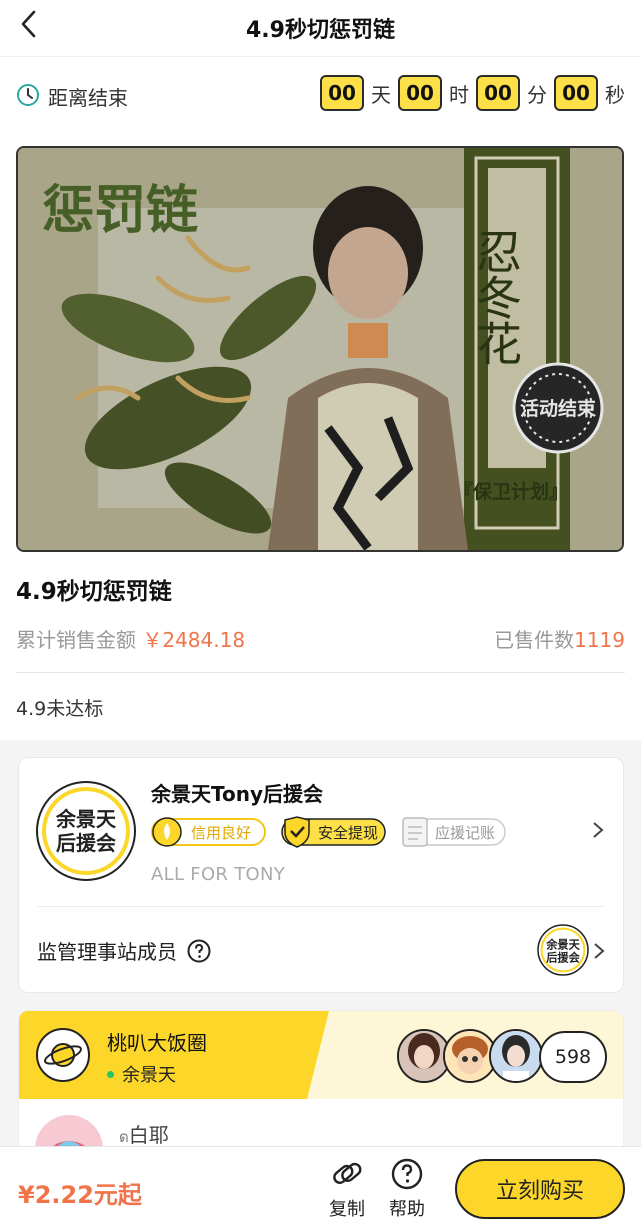 The width and height of the screenshot is (641, 1229). I want to click on product-note: 4.9未达标, so click(60, 709).